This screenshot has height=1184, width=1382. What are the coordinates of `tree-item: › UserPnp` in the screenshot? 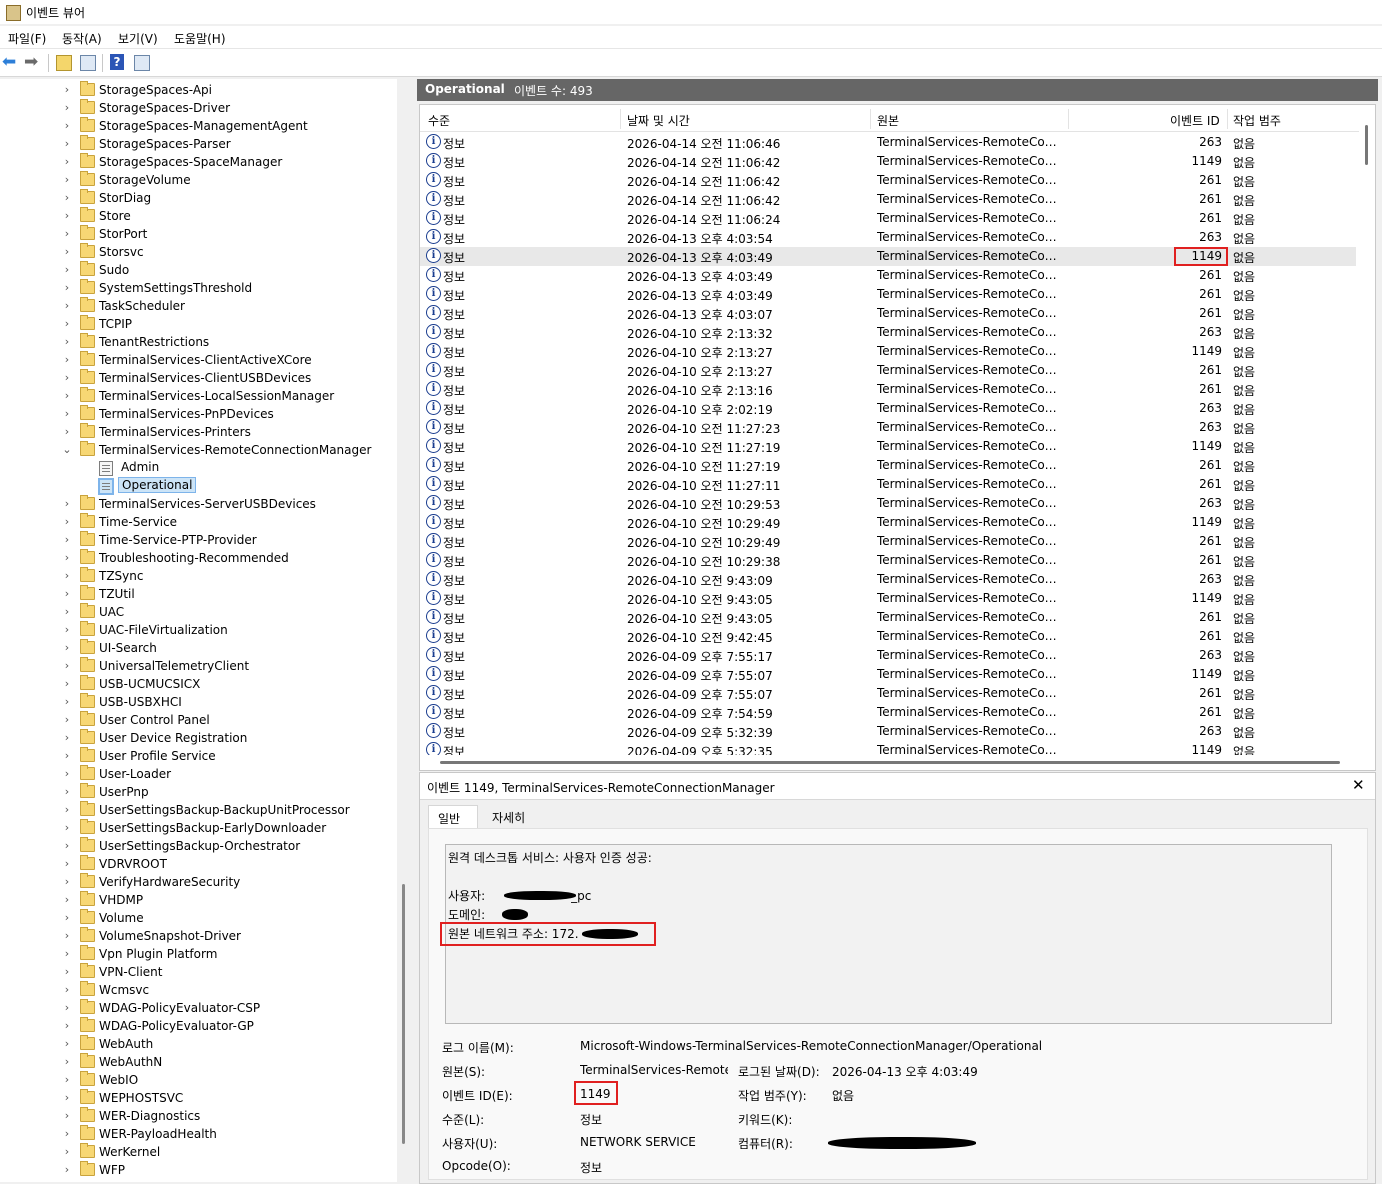 It's located at (197, 792).